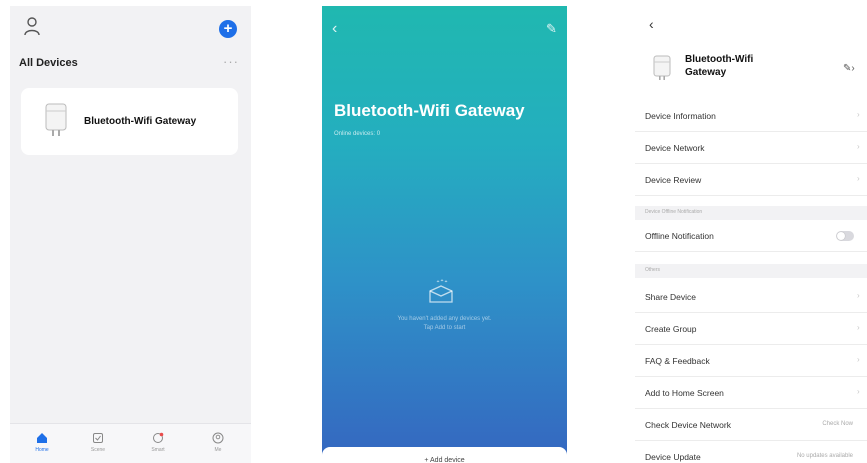  Describe the element at coordinates (671, 329) in the screenshot. I see `row-label: Create Group` at that location.